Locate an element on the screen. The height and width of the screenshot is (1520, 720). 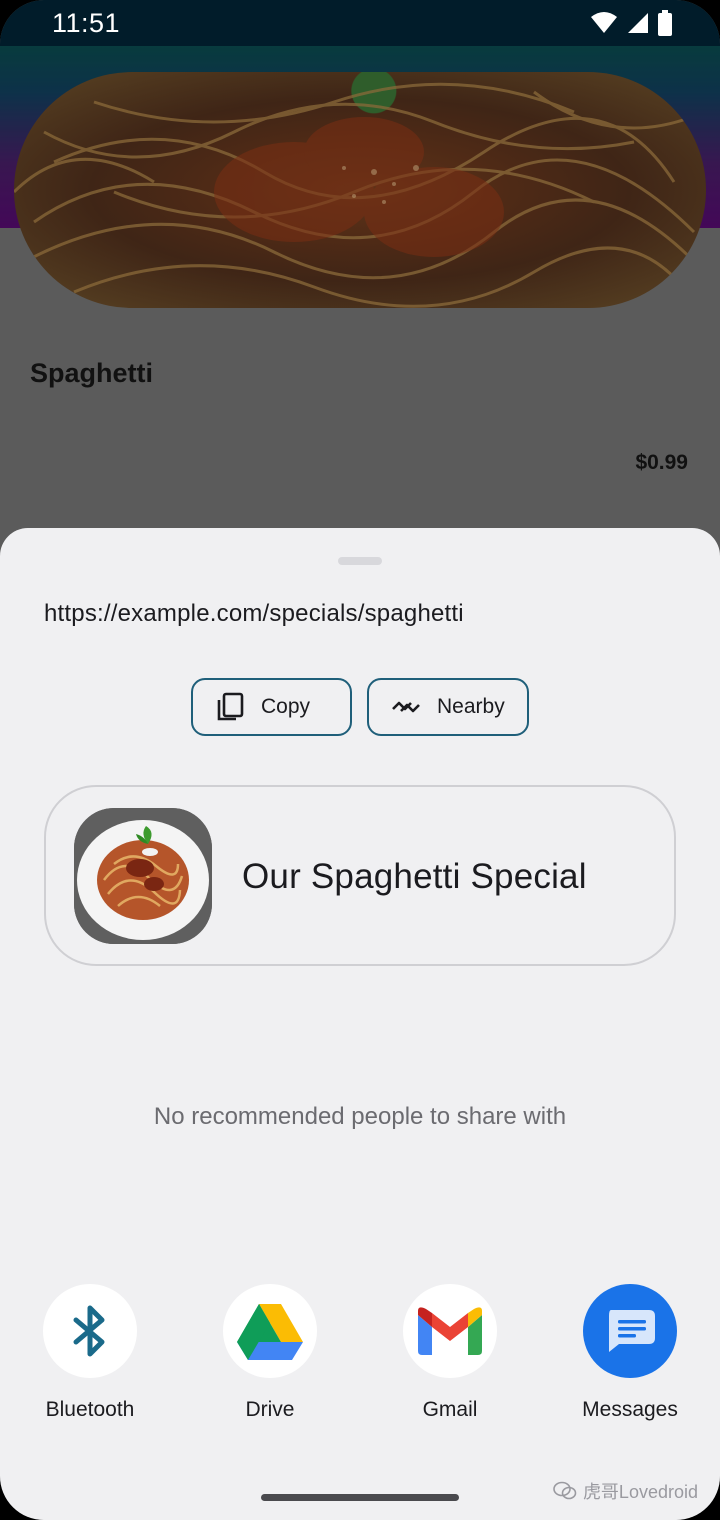
share-preview-card: Our Spaghetti Special is located at coordinates (360, 875).